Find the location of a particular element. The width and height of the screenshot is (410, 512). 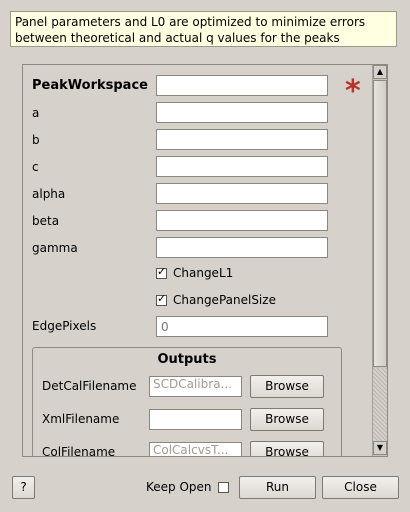

scrollbar-thumb is located at coordinates (380, 223).